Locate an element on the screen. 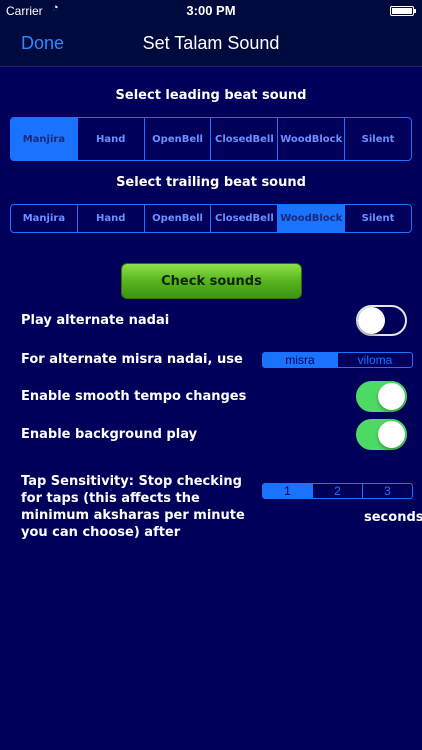 This screenshot has width=422, height=750. alternate-nadai-switch is located at coordinates (381, 320).